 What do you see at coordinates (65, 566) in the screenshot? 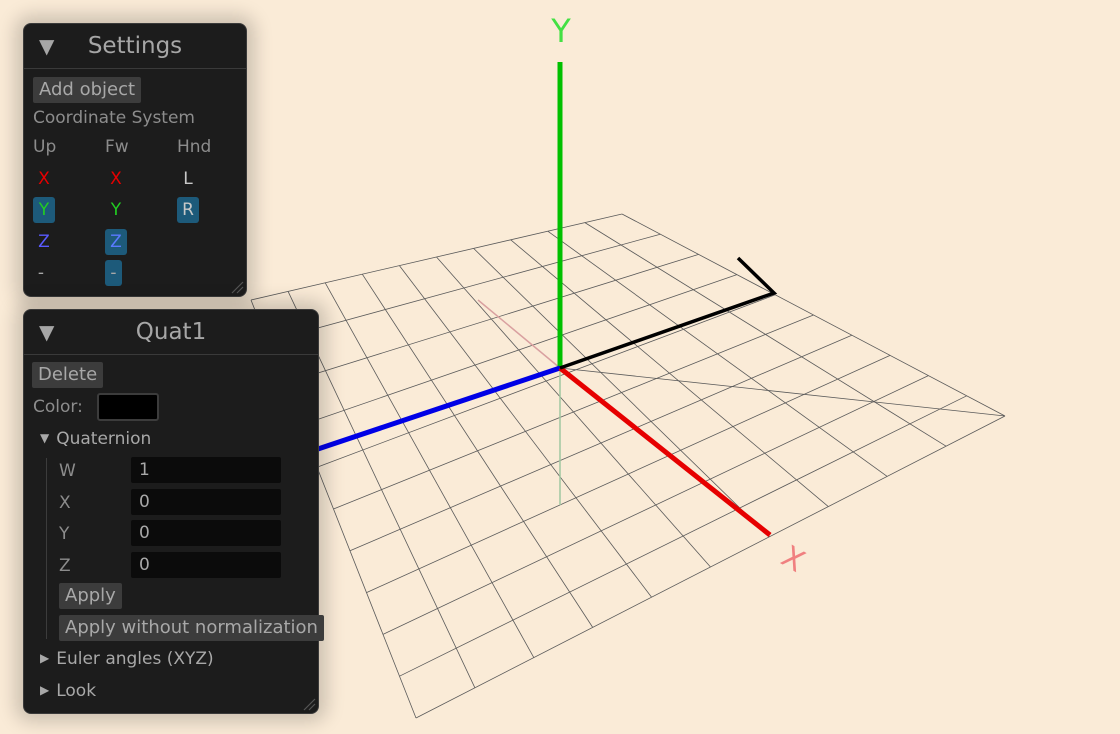
I see `z-label: Z` at bounding box center [65, 566].